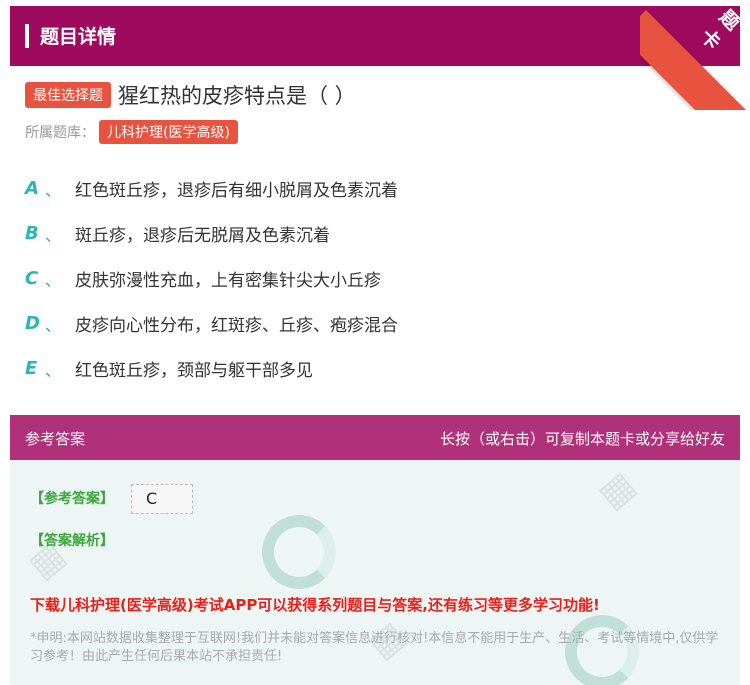 Image resolution: width=750 pixels, height=685 pixels. Describe the element at coordinates (72, 541) in the screenshot. I see `analysis-label: 【答案解析】` at that location.